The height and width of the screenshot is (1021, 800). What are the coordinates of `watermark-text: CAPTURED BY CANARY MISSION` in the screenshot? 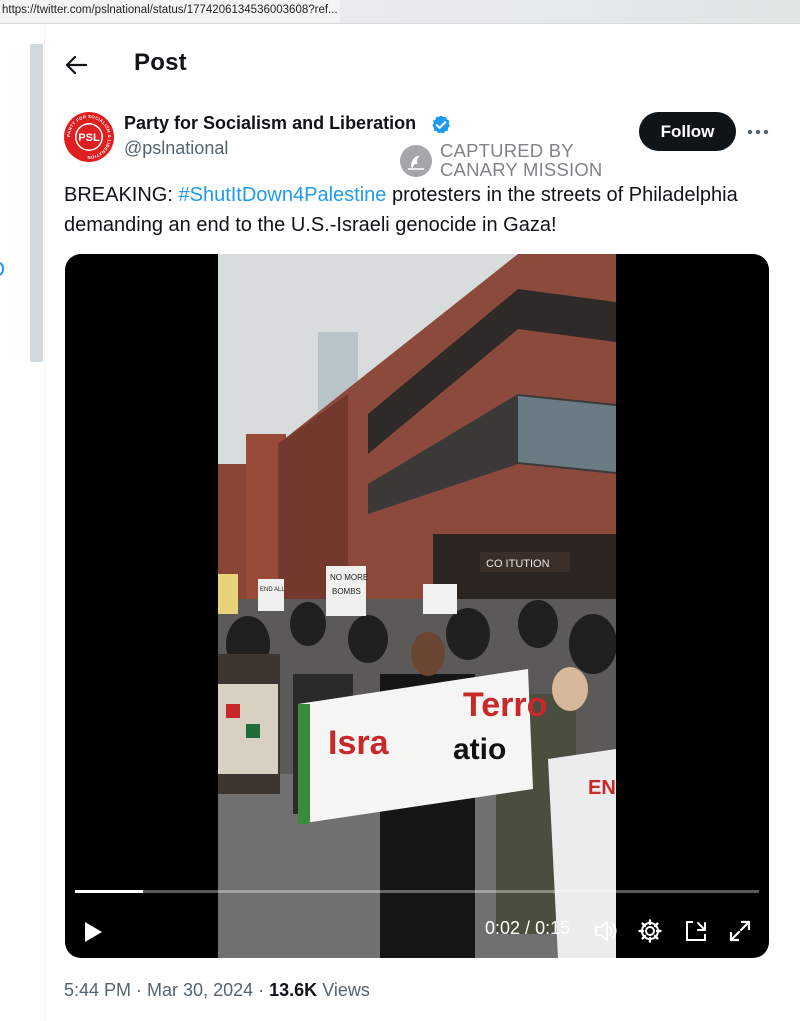 It's located at (521, 160).